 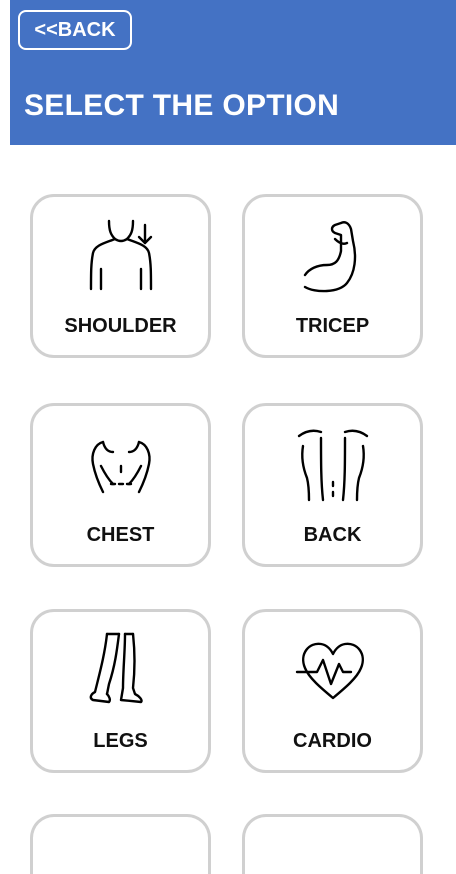 I want to click on option-label: CHEST, so click(x=120, y=535).